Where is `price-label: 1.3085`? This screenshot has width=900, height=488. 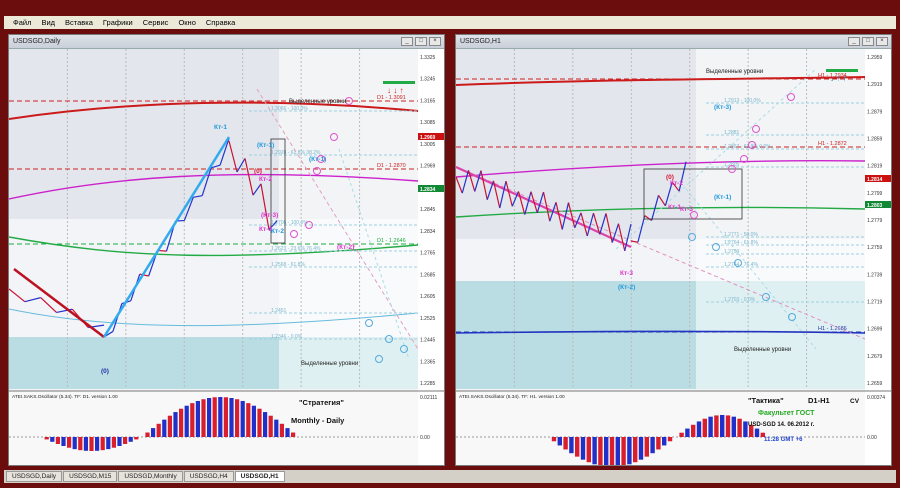 price-label: 1.3085 is located at coordinates (428, 123).